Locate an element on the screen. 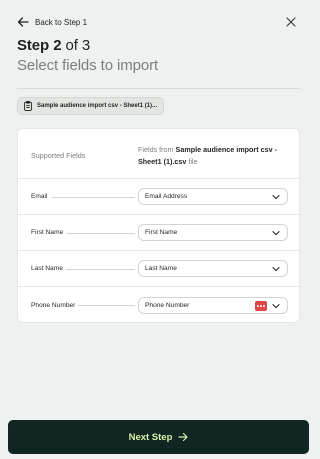 The image size is (320, 459). mapping-row-last-name: Last Name Last Name is located at coordinates (159, 269).